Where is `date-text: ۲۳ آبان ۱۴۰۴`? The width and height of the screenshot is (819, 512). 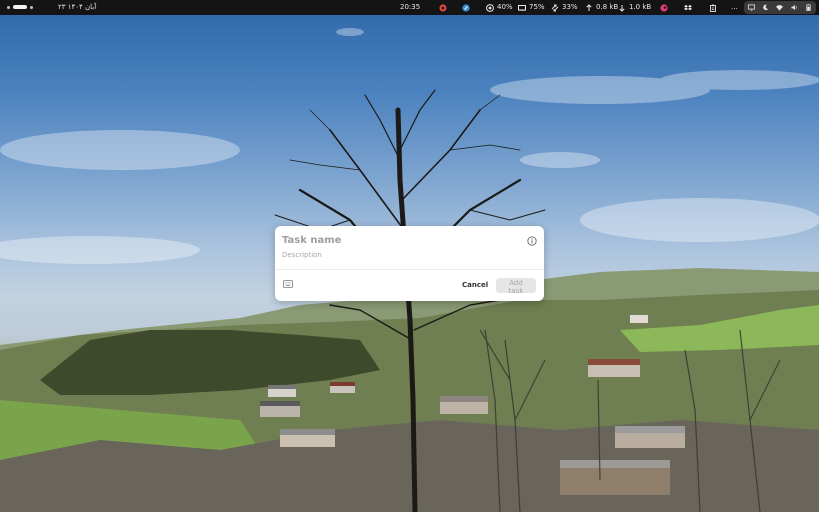
date-text: ۲۳ آبان ۱۴۰۴ is located at coordinates (77, 7).